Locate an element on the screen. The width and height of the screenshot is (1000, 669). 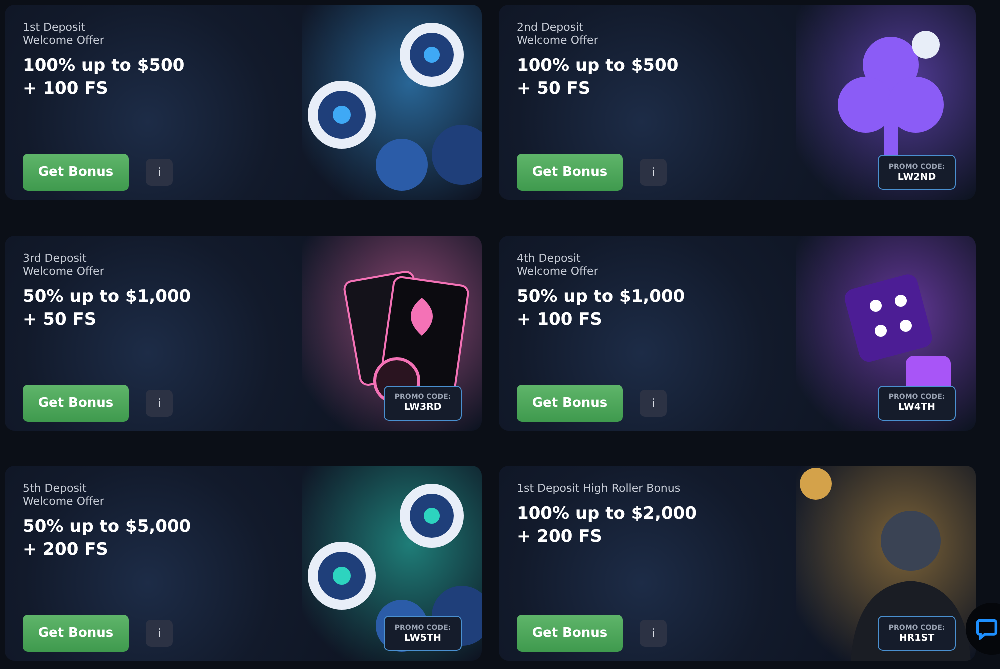
offer-subtitle: 1st Deposit High Roller Bonus is located at coordinates (599, 489).